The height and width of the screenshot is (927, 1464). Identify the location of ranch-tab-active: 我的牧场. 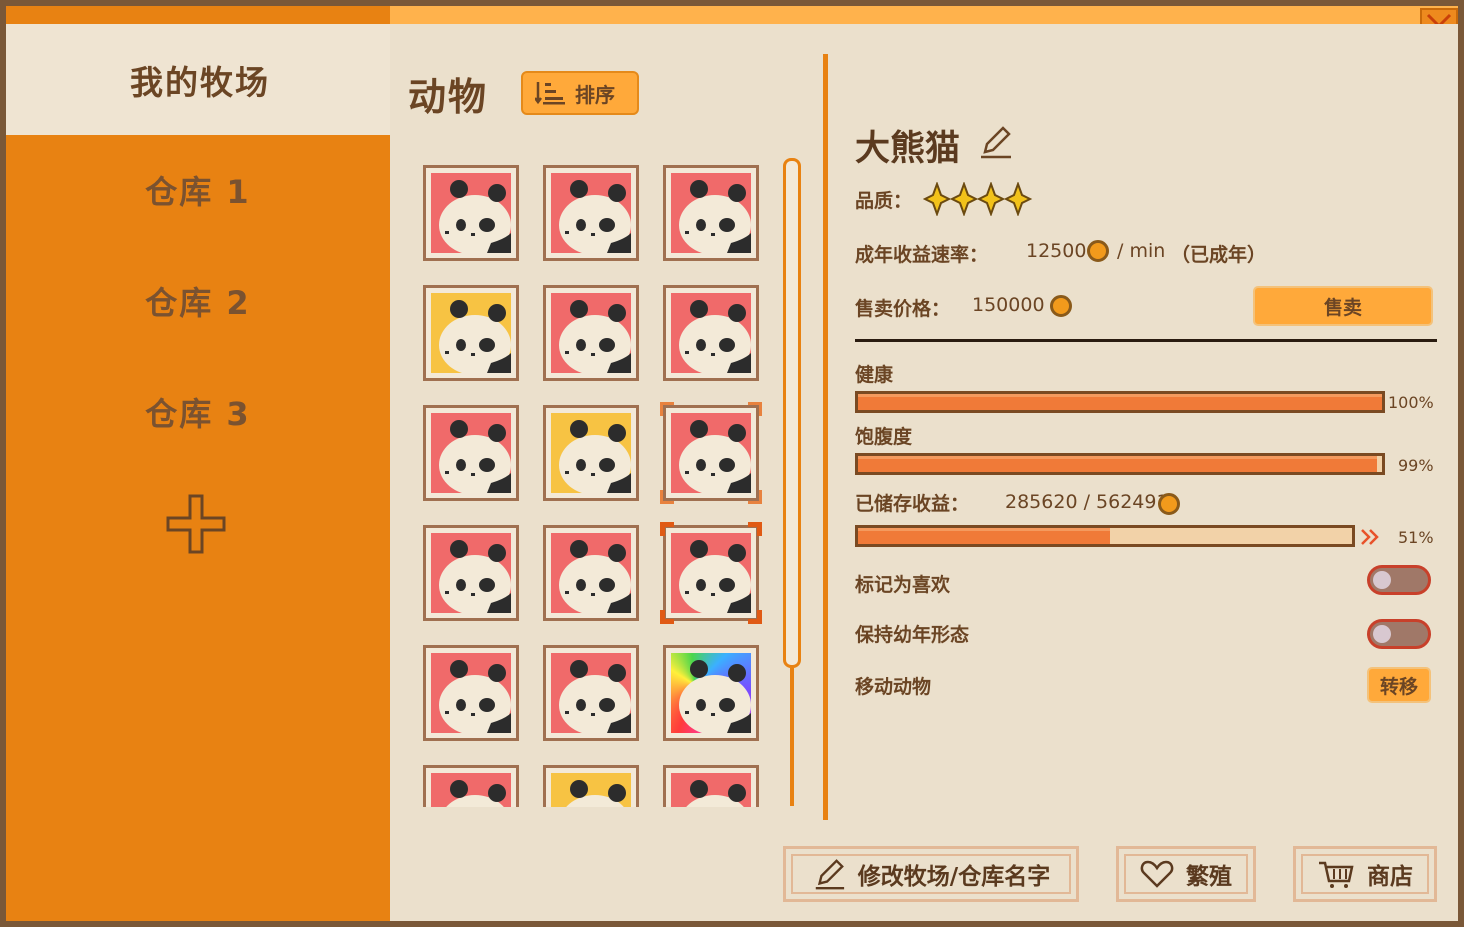
(198, 79).